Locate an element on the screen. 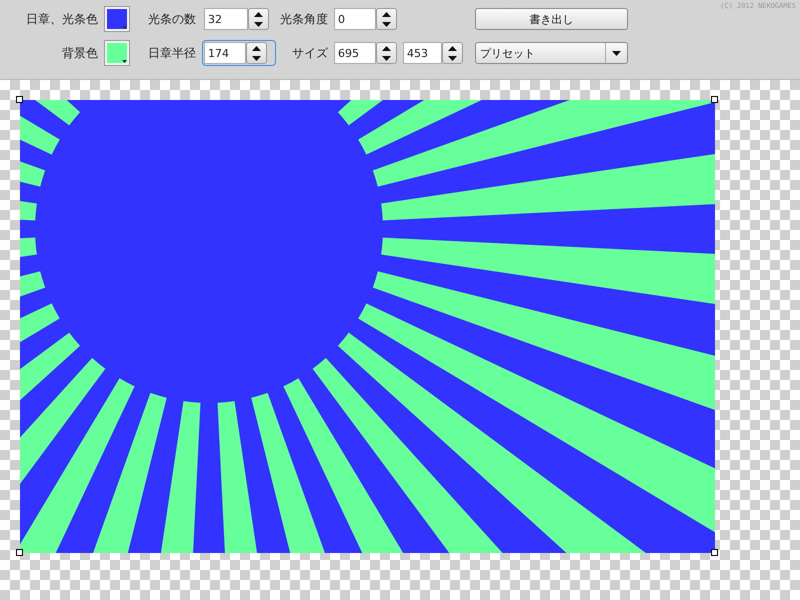  ray-angle-label: 光条角度 is located at coordinates (304, 19).